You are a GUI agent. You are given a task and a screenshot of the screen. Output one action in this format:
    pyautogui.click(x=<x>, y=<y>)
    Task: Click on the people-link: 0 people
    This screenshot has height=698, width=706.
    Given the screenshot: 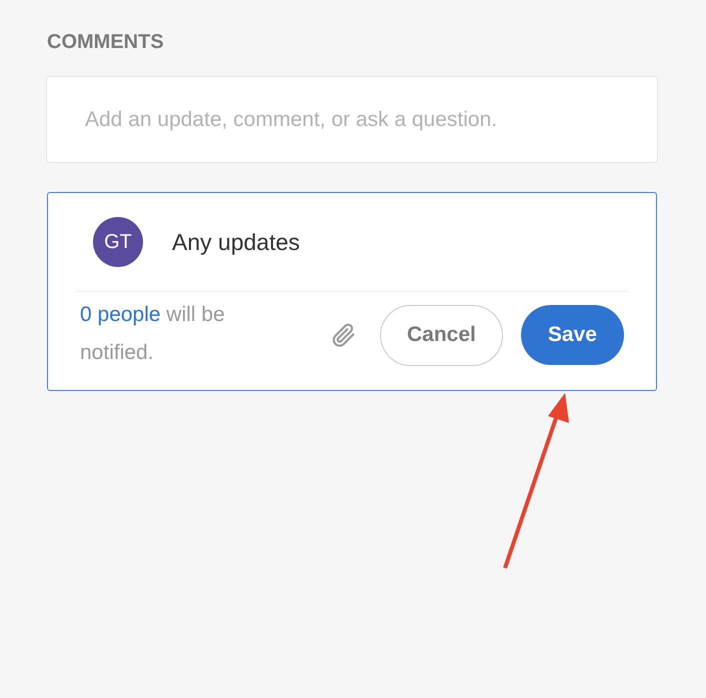 What is the action you would take?
    pyautogui.click(x=120, y=314)
    